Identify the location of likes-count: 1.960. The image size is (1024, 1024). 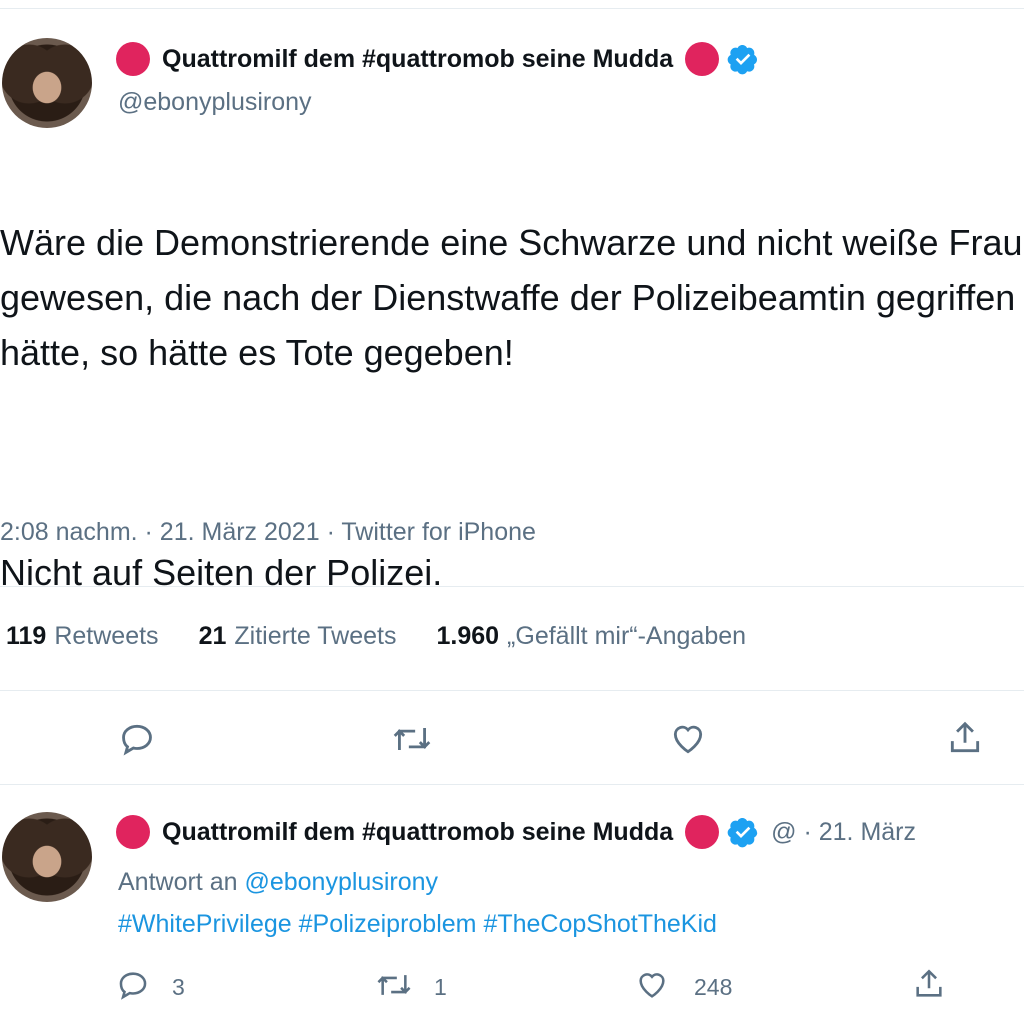
(468, 636).